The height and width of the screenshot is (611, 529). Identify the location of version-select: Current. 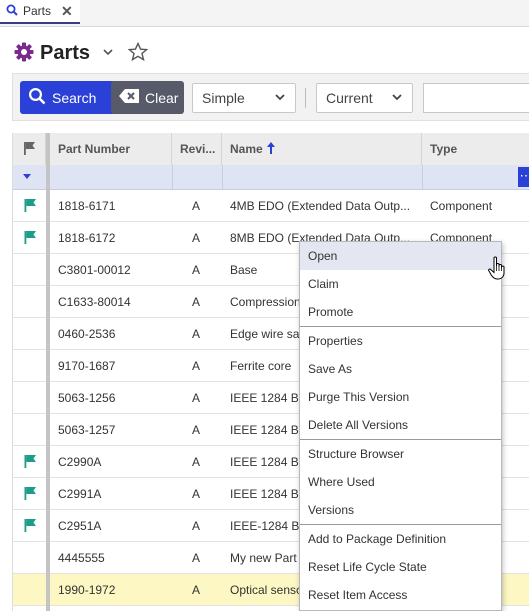
(364, 98).